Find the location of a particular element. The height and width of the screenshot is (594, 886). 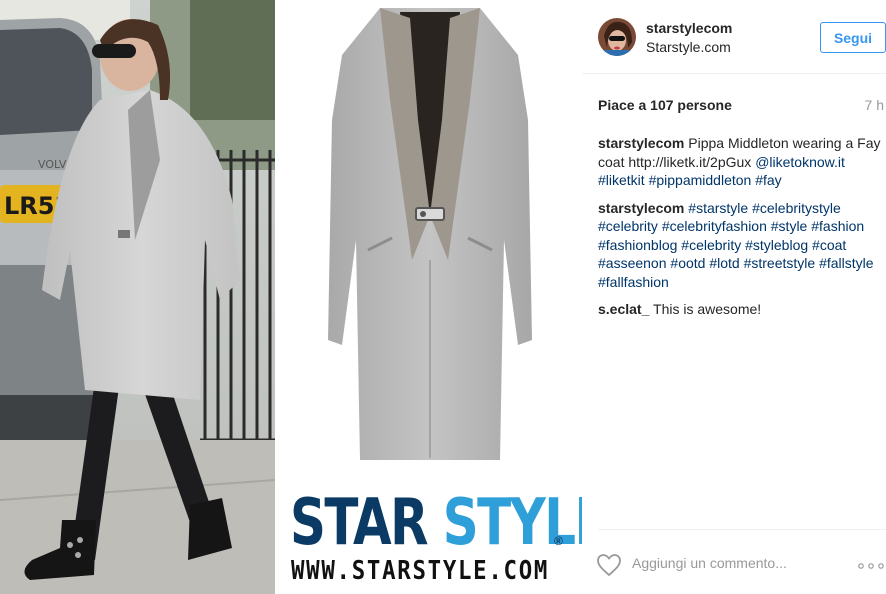

avatar is located at coordinates (617, 37).